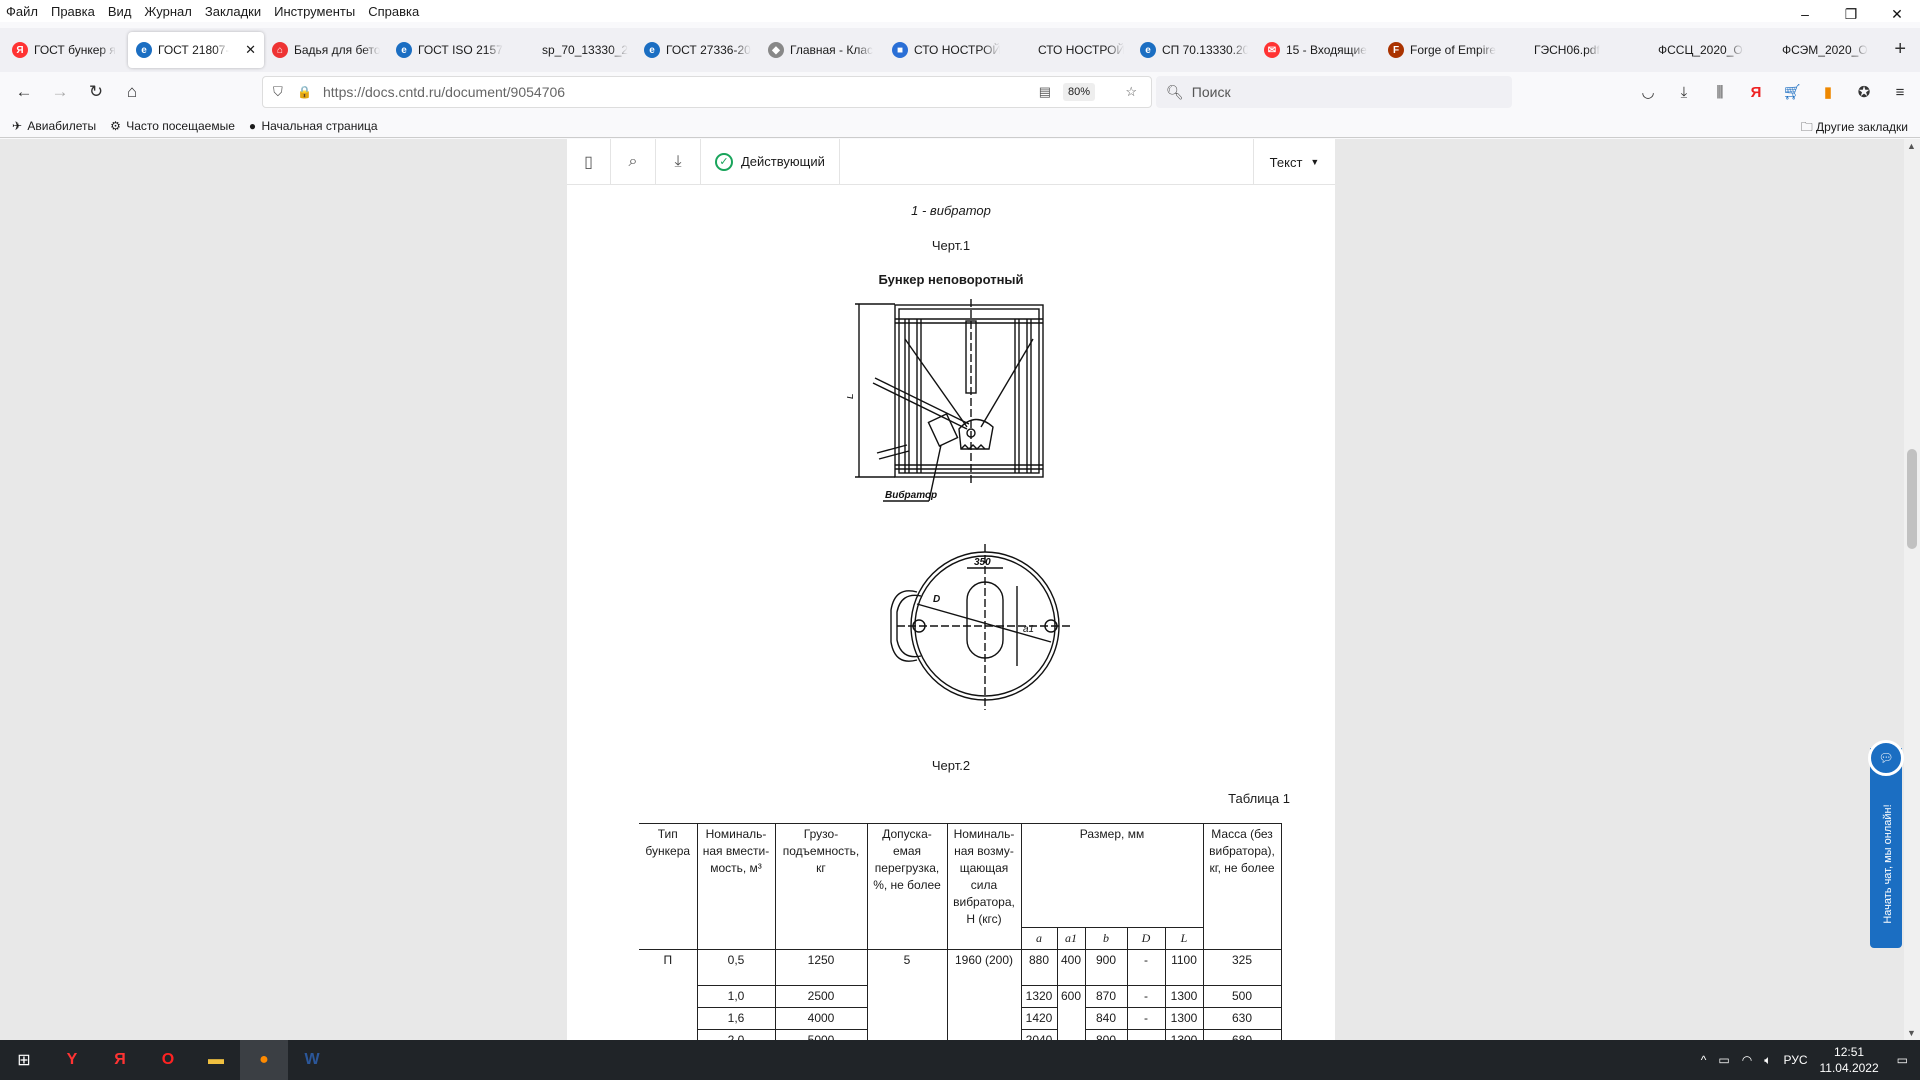 The height and width of the screenshot is (1080, 1920). Describe the element at coordinates (945, 400) in the screenshot. I see `bunker-side-drawing: L Вибратор` at that location.